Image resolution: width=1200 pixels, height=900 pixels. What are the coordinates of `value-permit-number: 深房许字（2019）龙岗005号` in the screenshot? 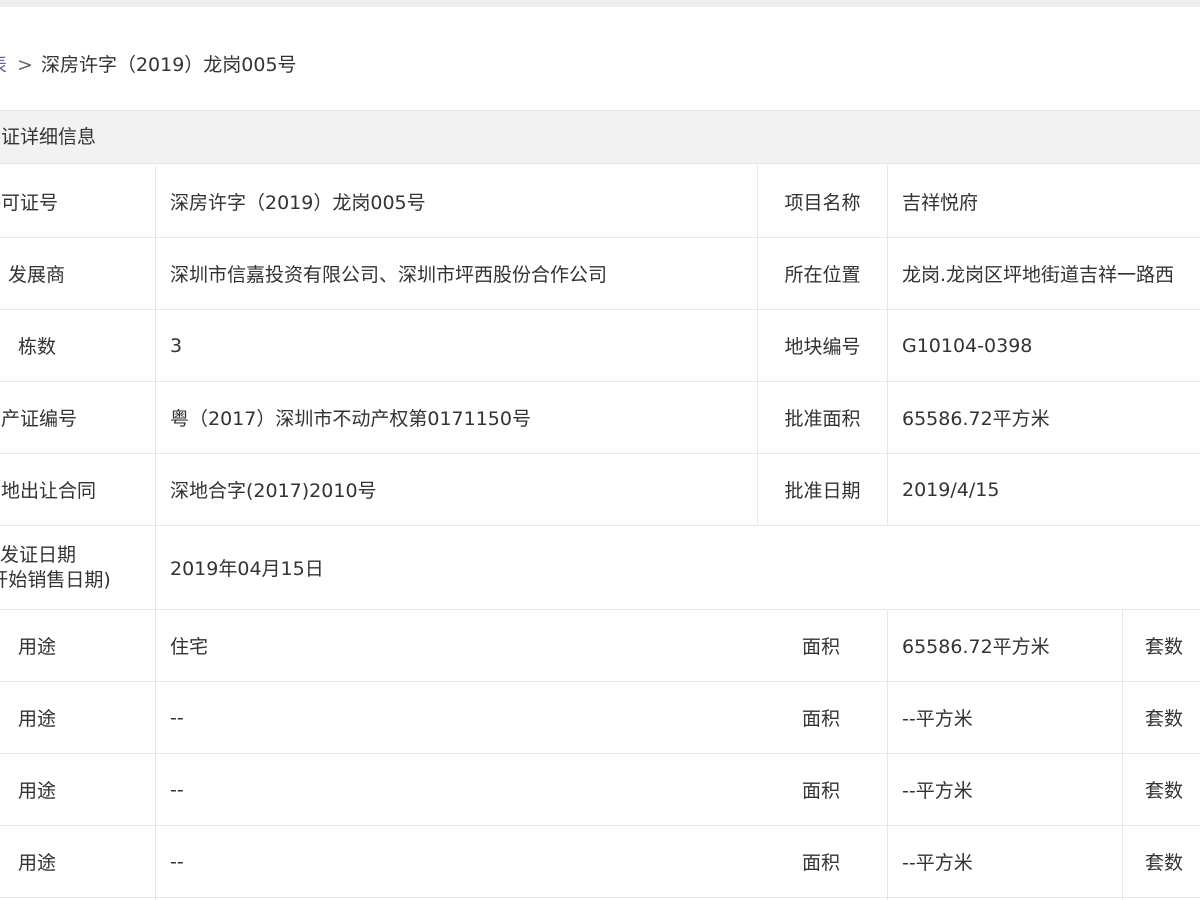 It's located at (298, 203).